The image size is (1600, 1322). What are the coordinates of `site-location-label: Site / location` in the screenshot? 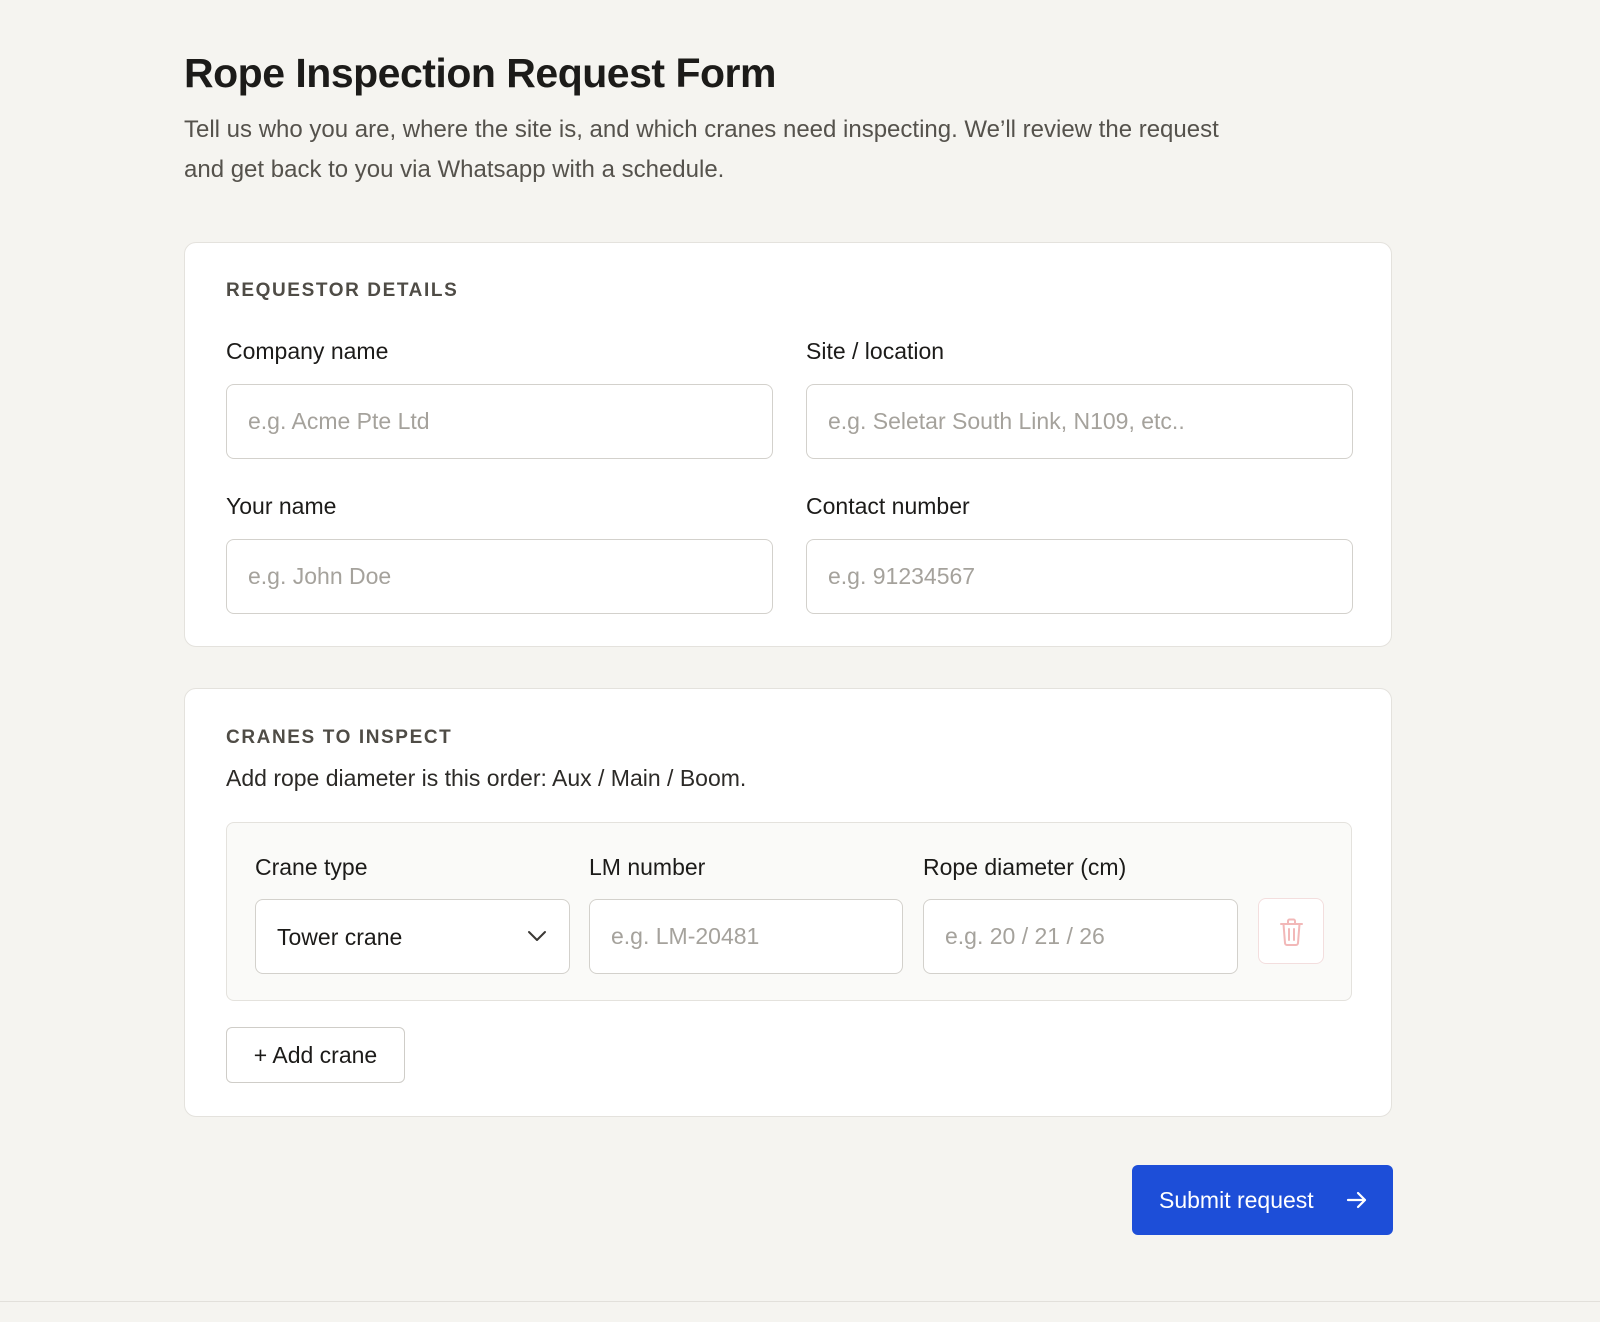 It's located at (875, 351).